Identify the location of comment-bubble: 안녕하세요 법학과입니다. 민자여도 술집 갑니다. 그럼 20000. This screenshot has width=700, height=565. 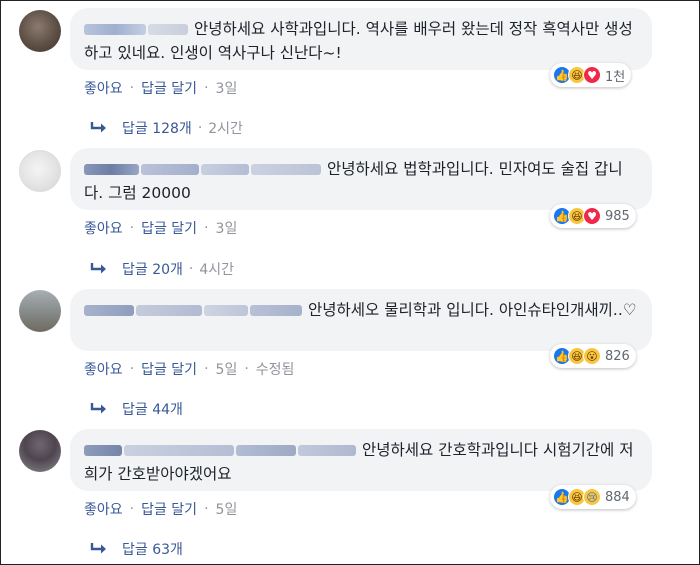
(361, 179).